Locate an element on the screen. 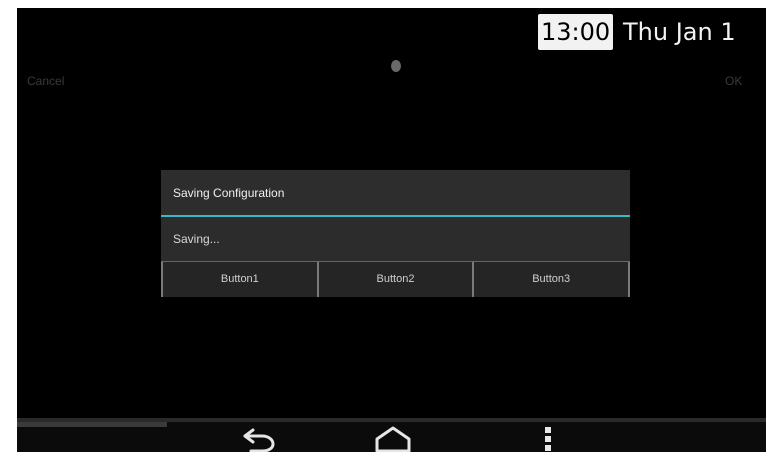 The height and width of the screenshot is (456, 768). status-date: Thu Jan 1 is located at coordinates (679, 32).